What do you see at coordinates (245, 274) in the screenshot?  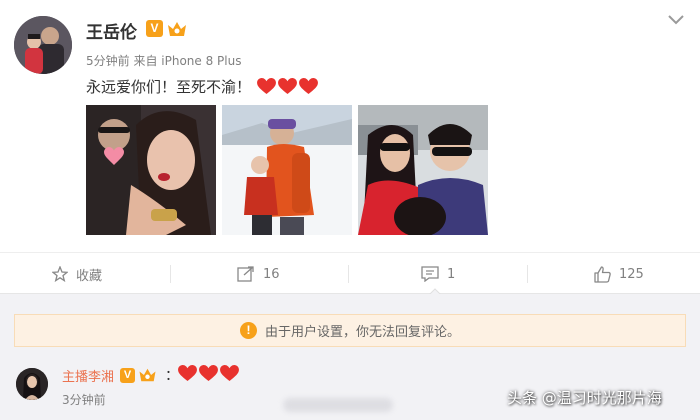 I see `repost-icon` at bounding box center [245, 274].